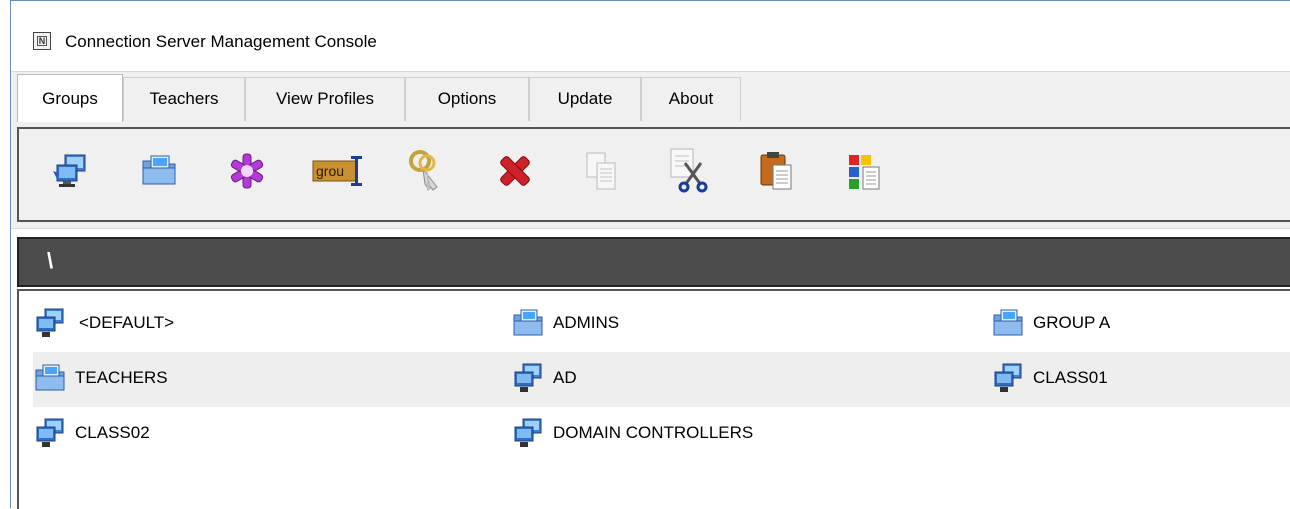 This screenshot has height=509, width=1290. Describe the element at coordinates (544, 378) in the screenshot. I see `group-item-ad: AD` at that location.